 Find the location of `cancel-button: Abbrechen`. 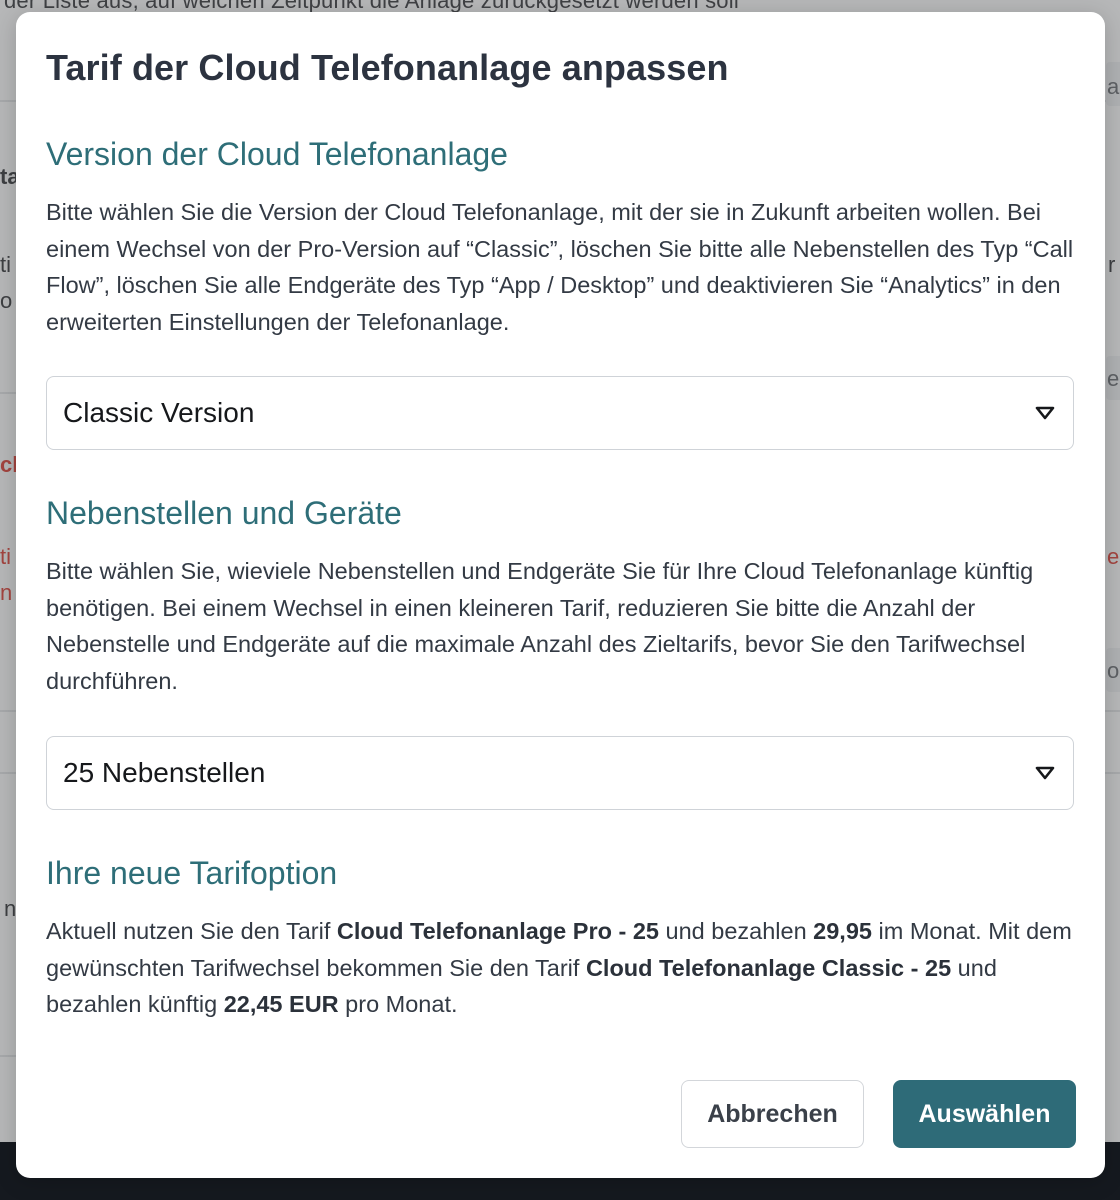

cancel-button: Abbrechen is located at coordinates (772, 1114).